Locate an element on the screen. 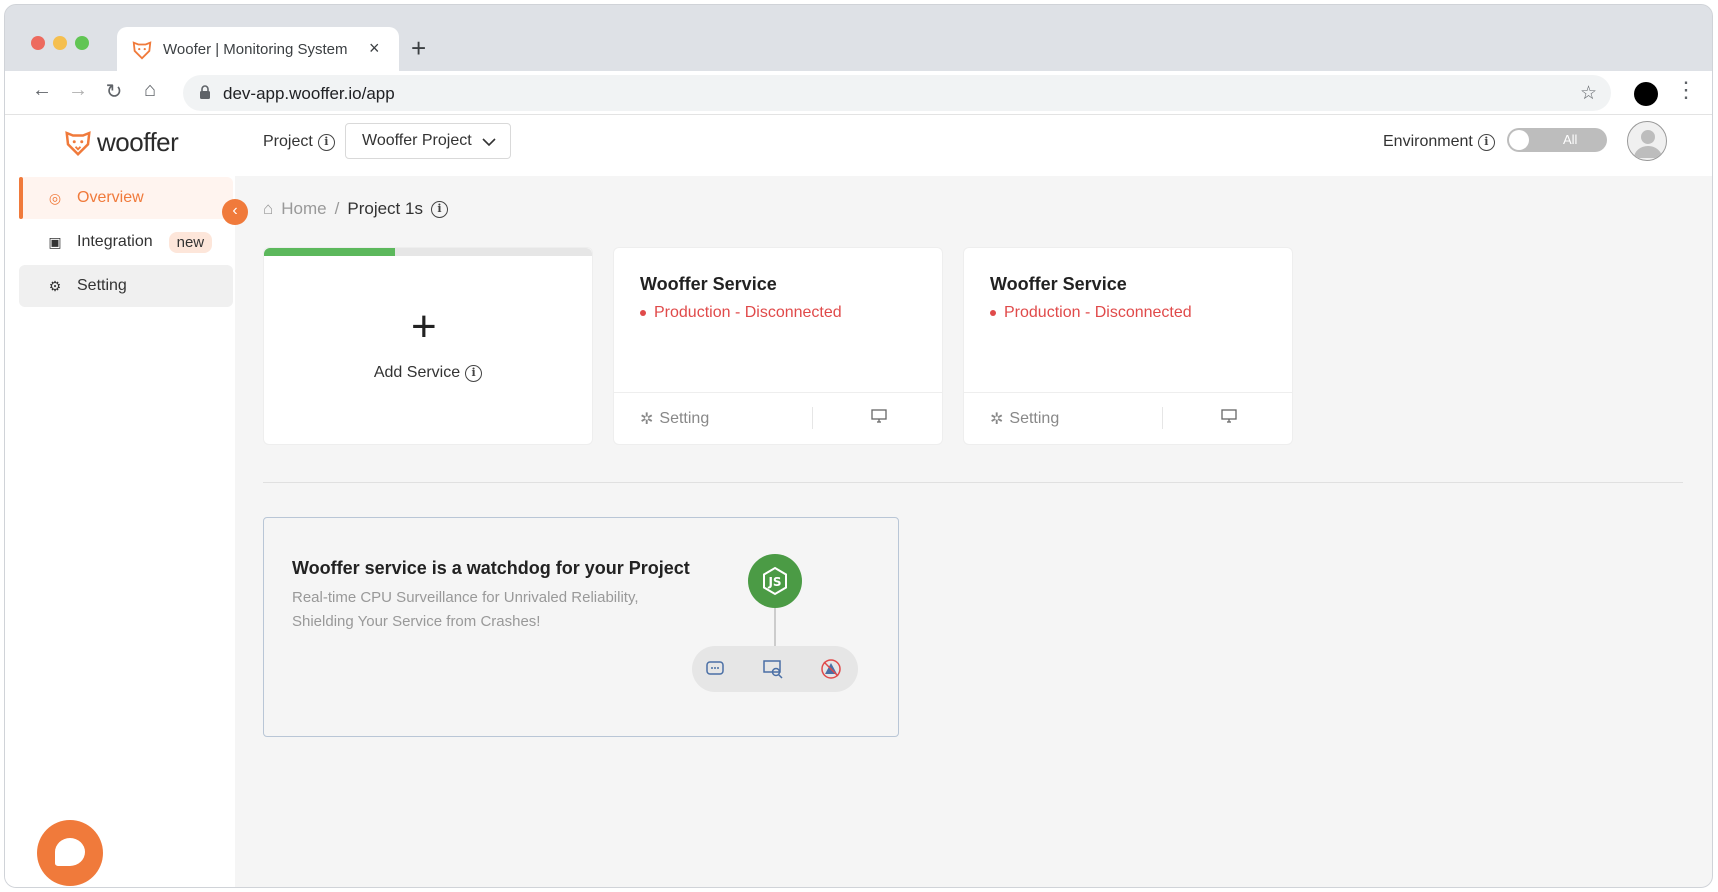  progress-fill is located at coordinates (330, 252).